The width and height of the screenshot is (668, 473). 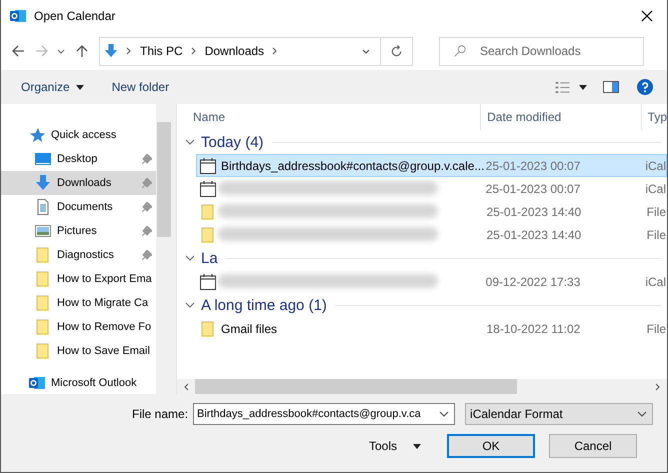 I want to click on monitor-icon, so click(x=43, y=159).